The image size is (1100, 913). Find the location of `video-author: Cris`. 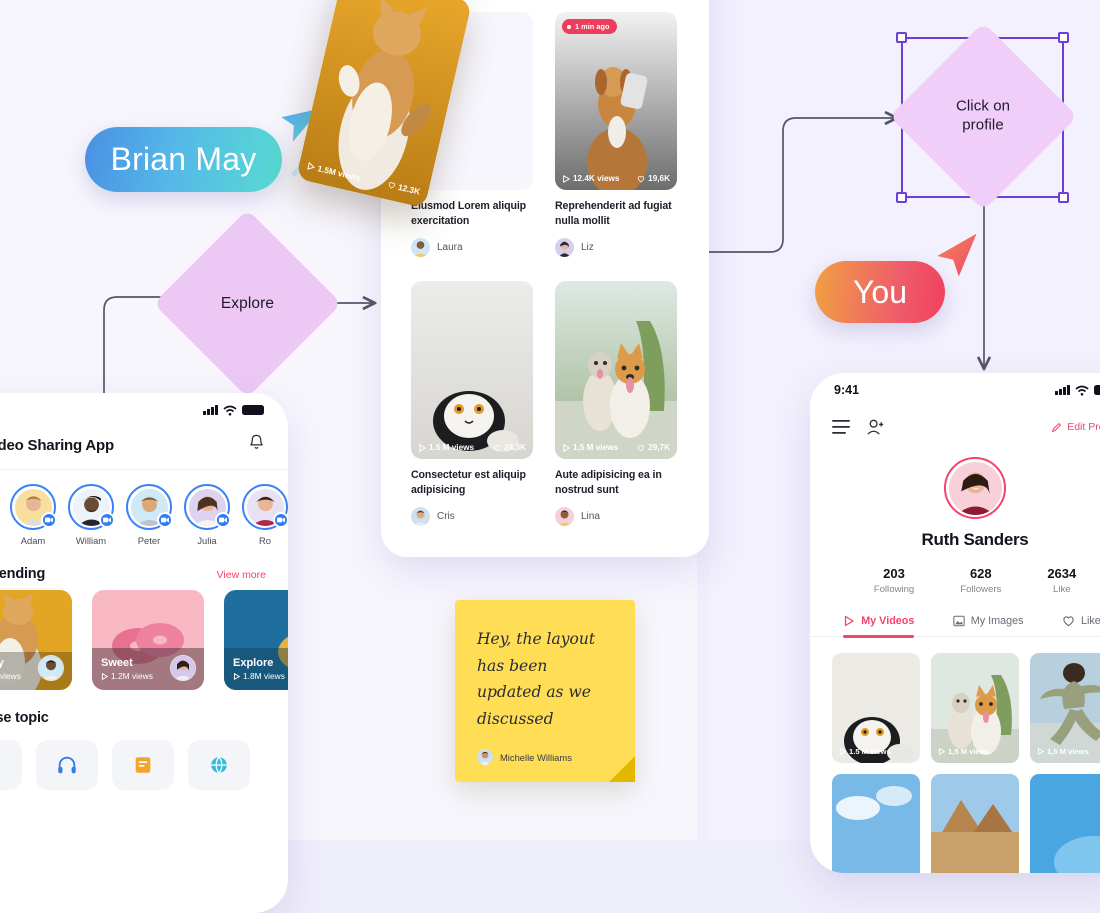

video-author: Cris is located at coordinates (472, 517).